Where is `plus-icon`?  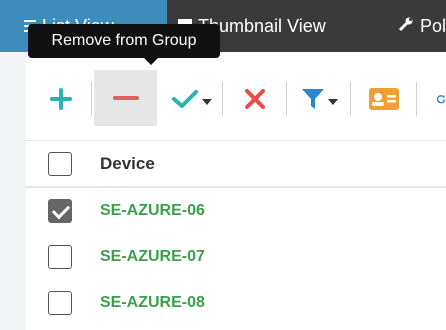 plus-icon is located at coordinates (61, 99).